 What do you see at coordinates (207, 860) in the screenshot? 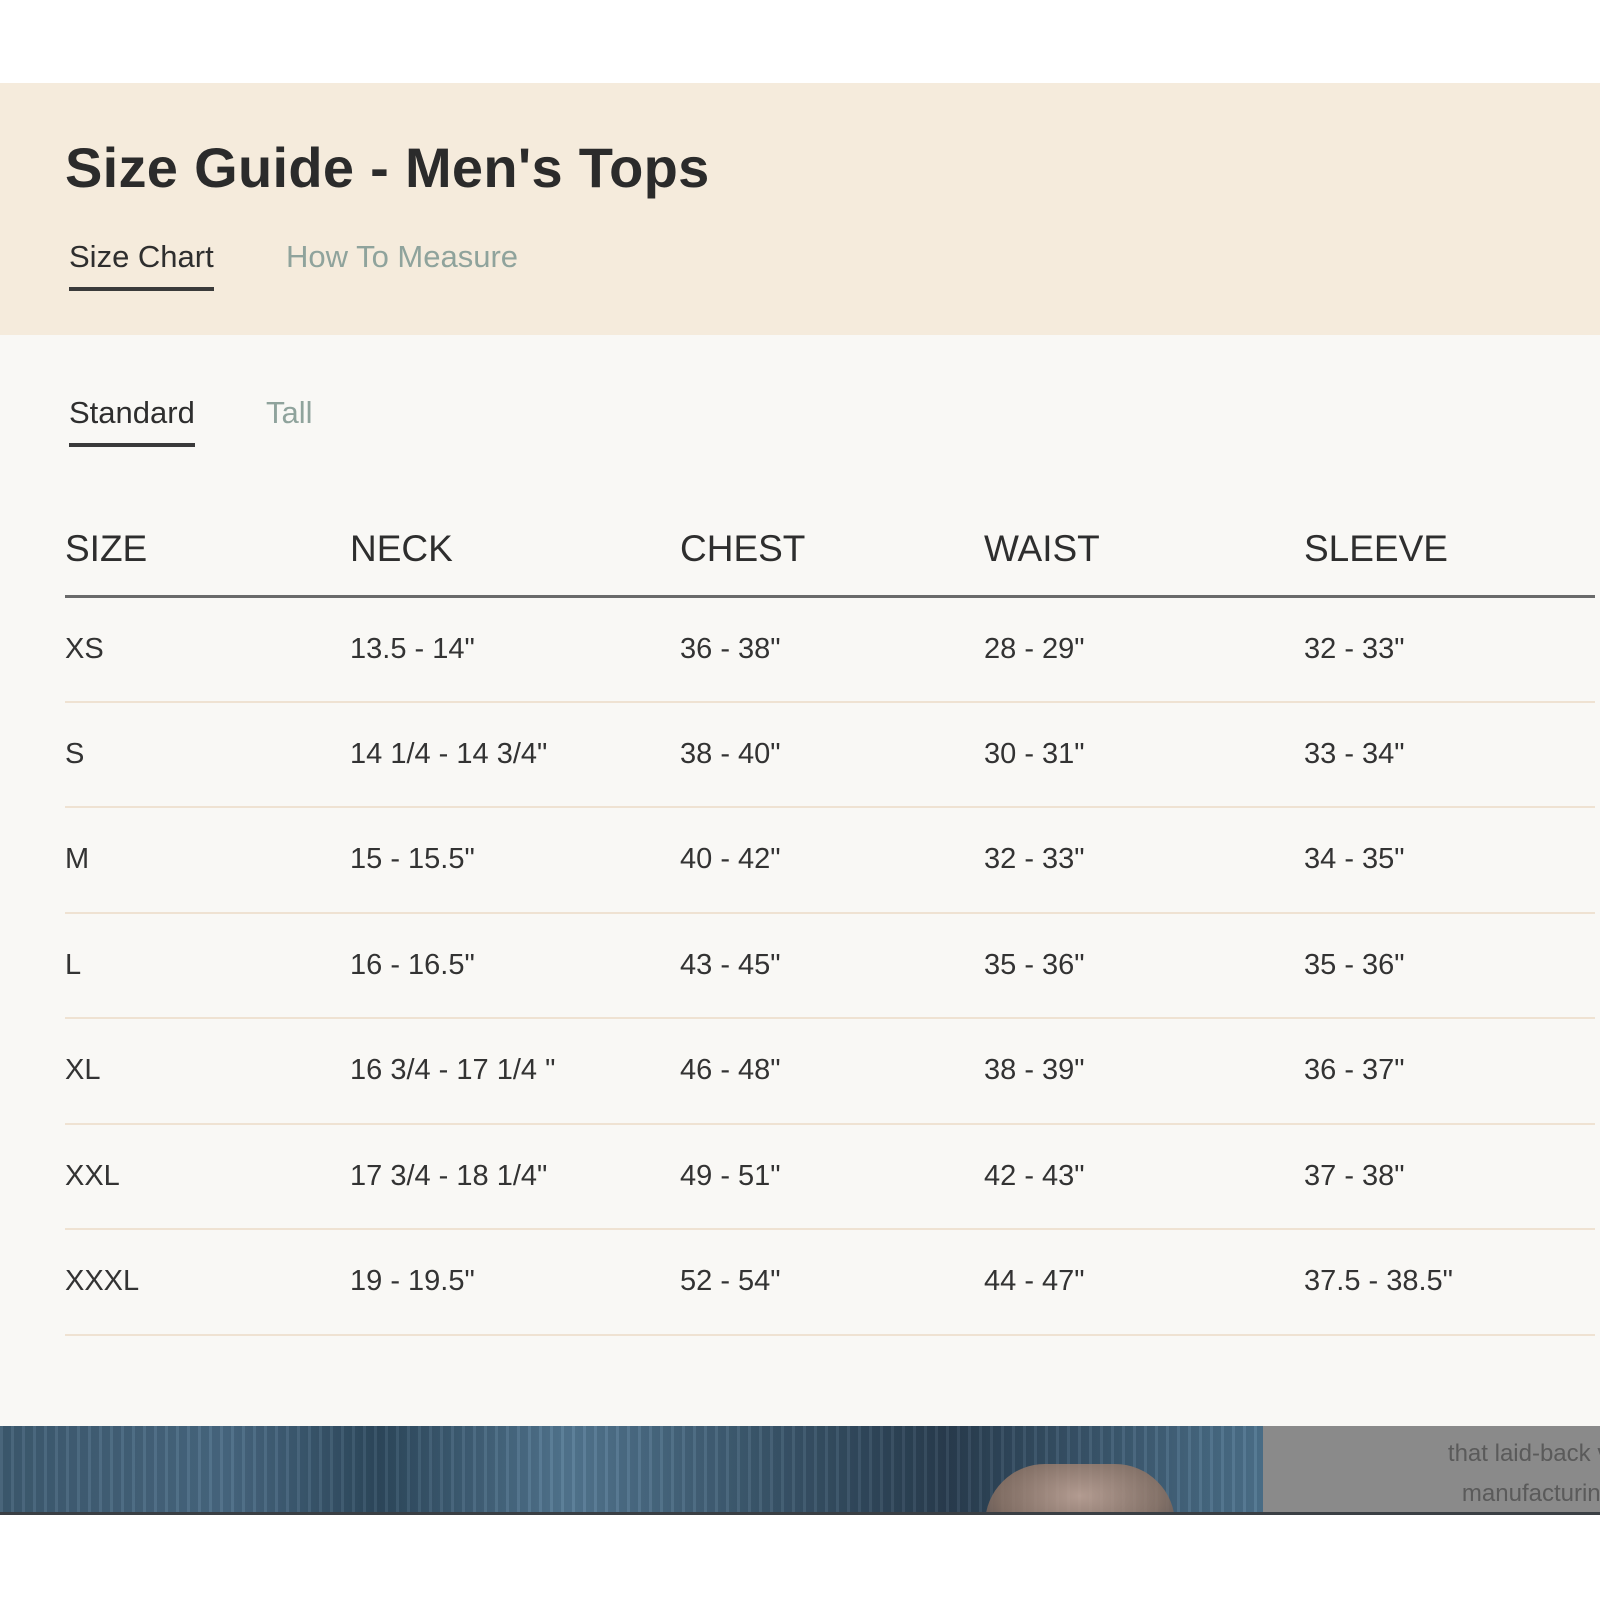
I see `cell-size: M` at bounding box center [207, 860].